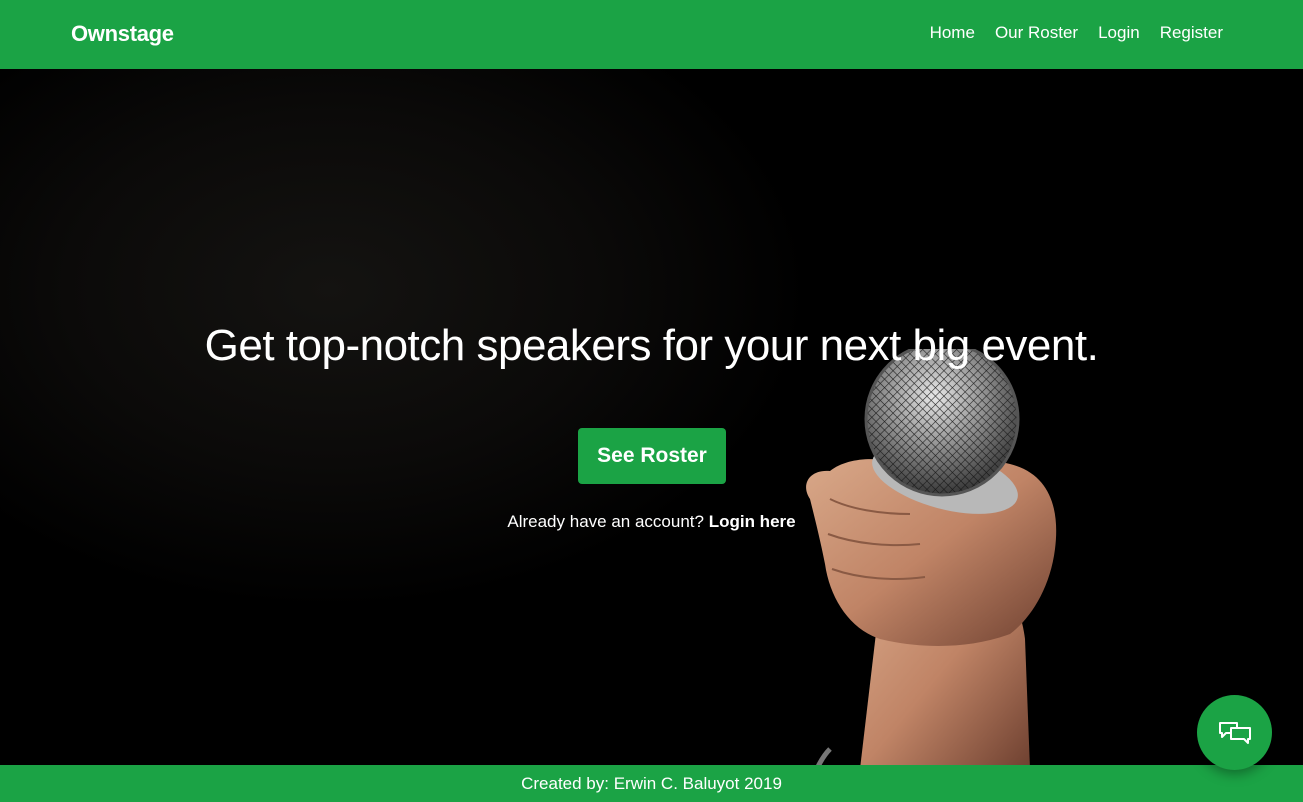 The image size is (1303, 802). Describe the element at coordinates (605, 521) in the screenshot. I see `account-prompt-text: Already have an account?` at that location.